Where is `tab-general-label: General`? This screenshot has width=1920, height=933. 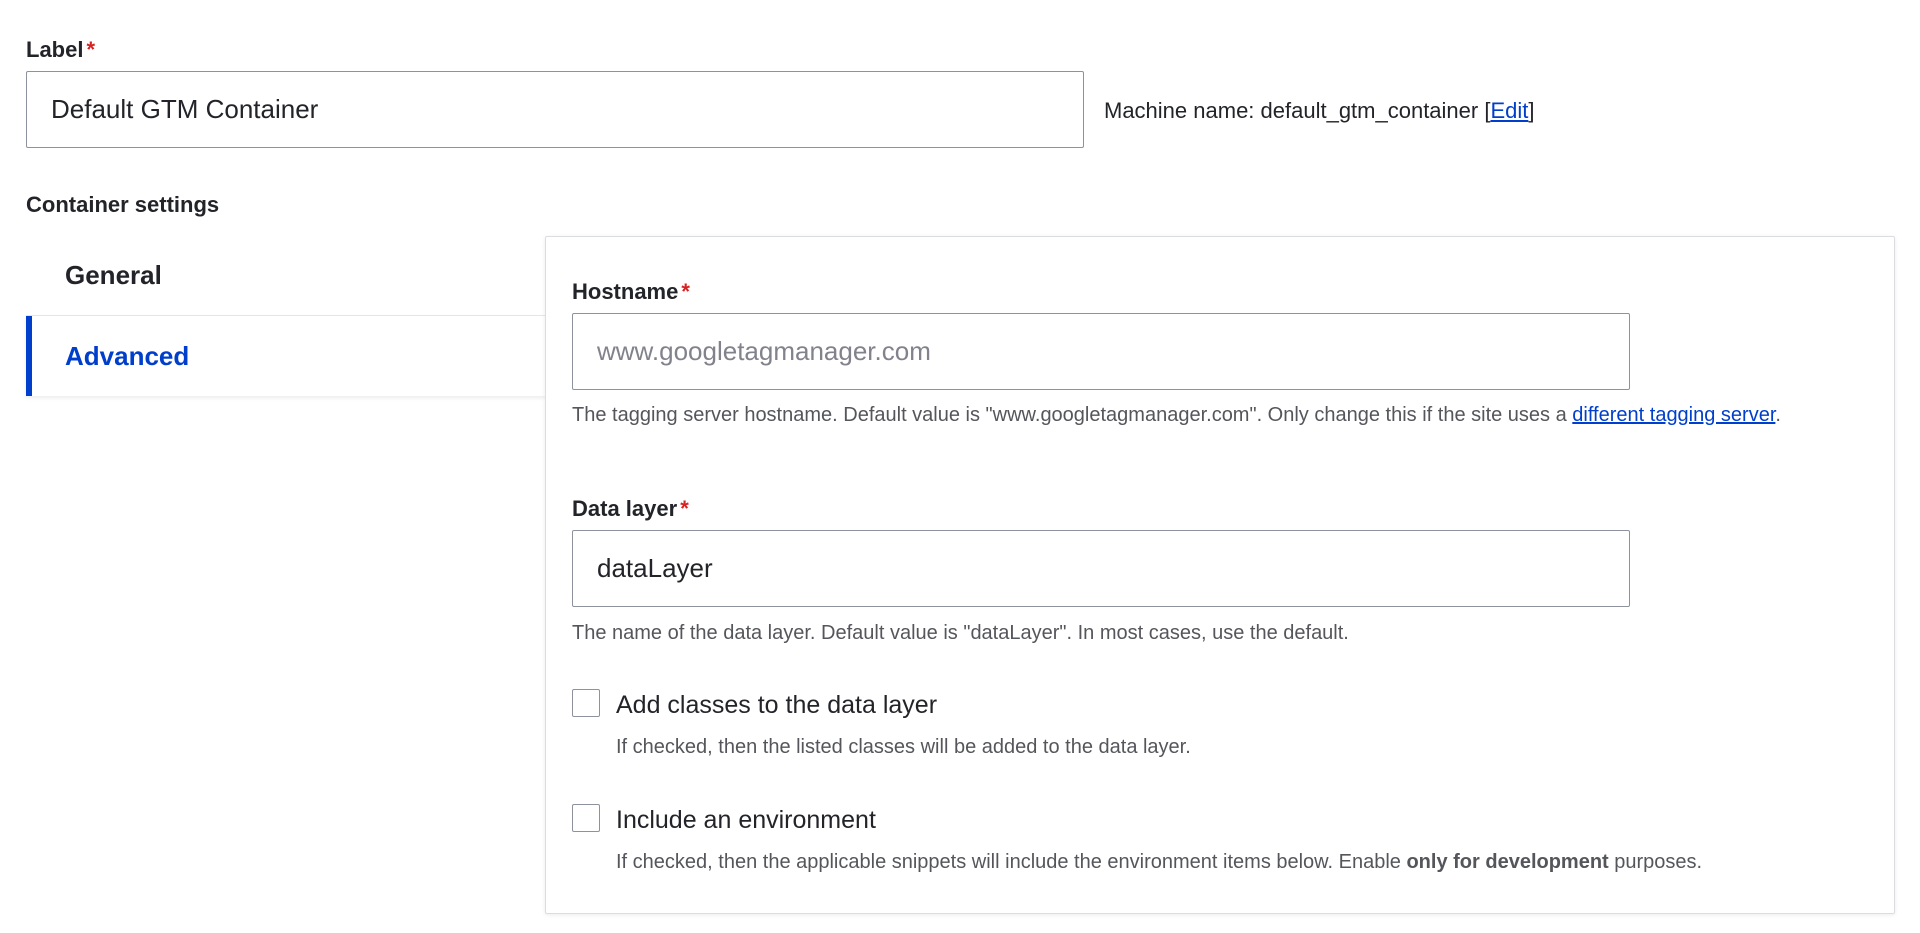
tab-general-label: General is located at coordinates (113, 275).